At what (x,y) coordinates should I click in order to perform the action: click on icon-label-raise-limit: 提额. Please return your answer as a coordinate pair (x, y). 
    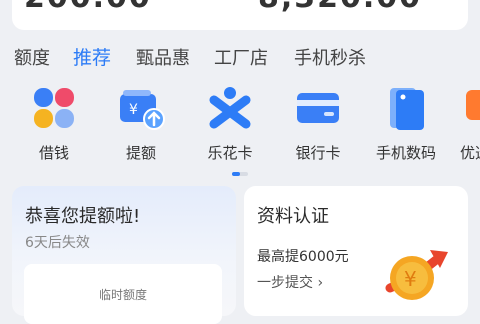
    Looking at the image, I should click on (140, 153).